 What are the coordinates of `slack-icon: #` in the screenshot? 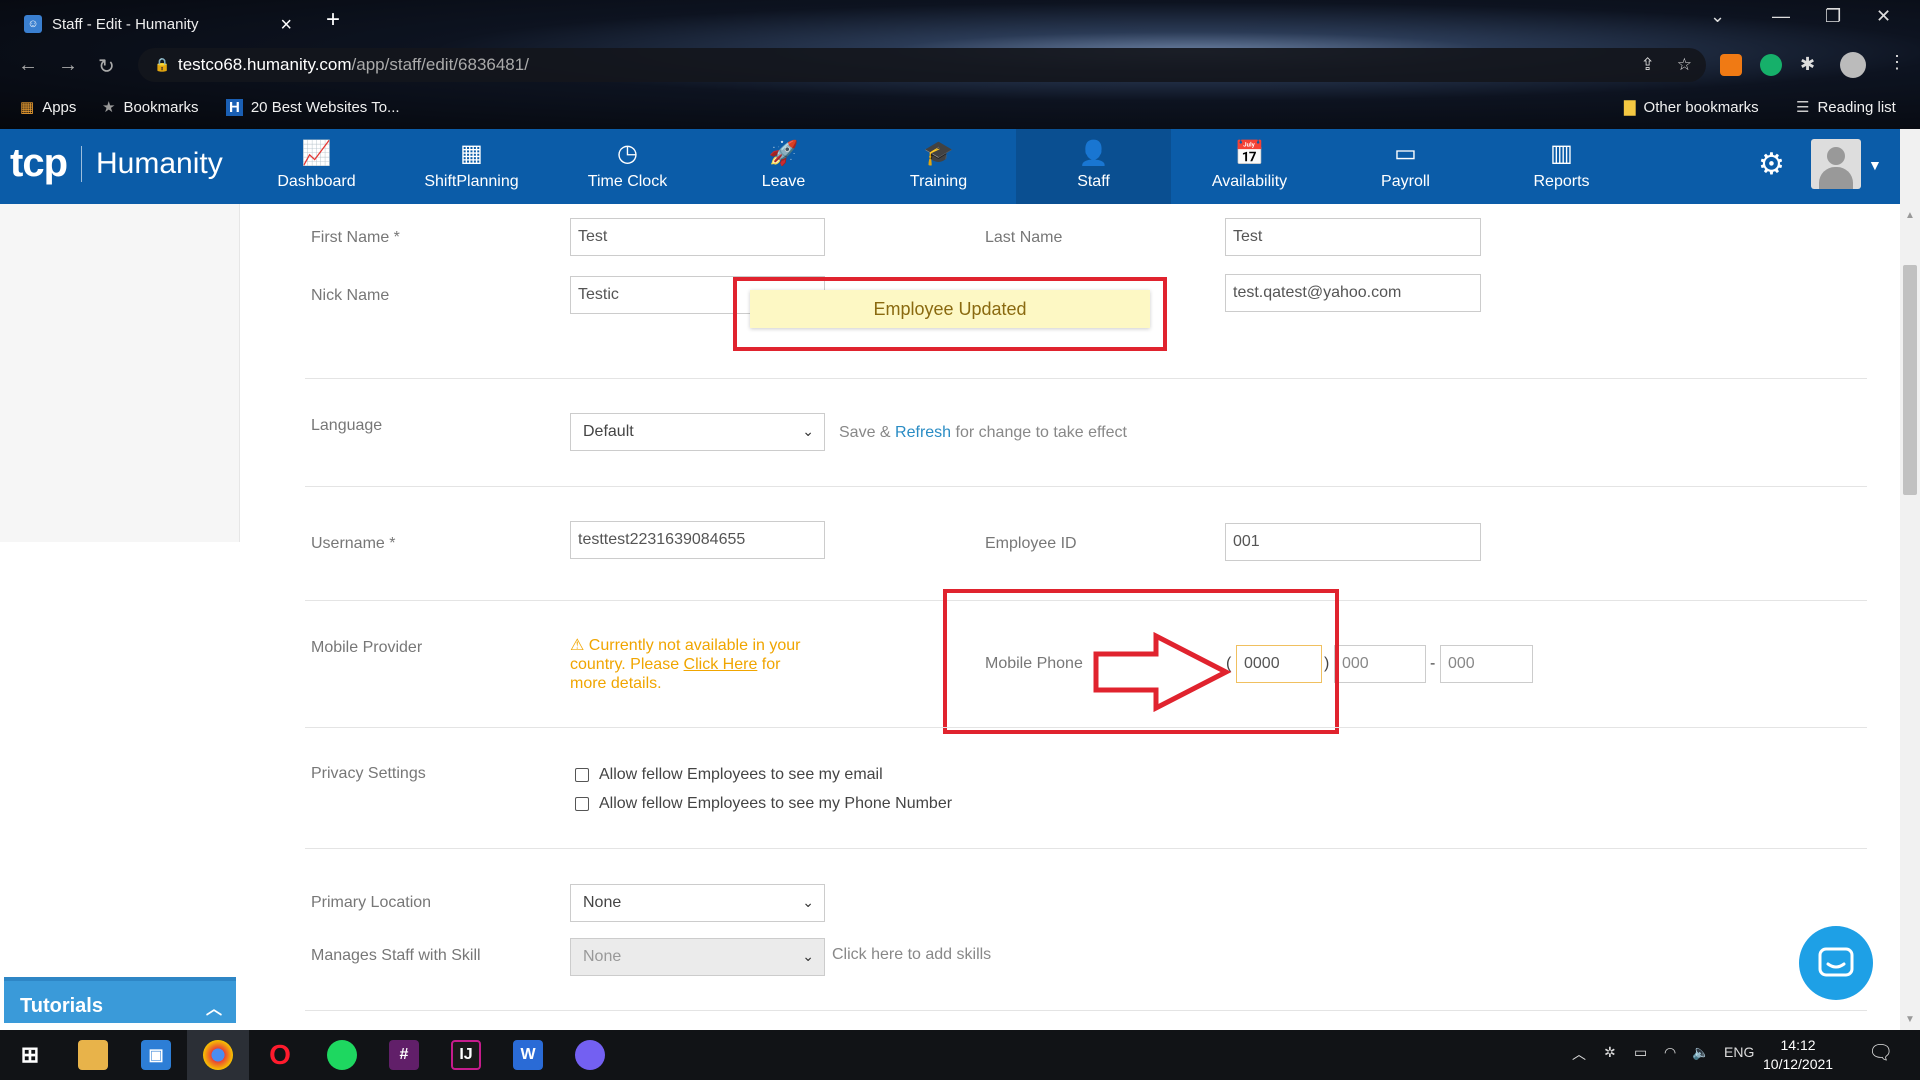 It's located at (404, 1055).